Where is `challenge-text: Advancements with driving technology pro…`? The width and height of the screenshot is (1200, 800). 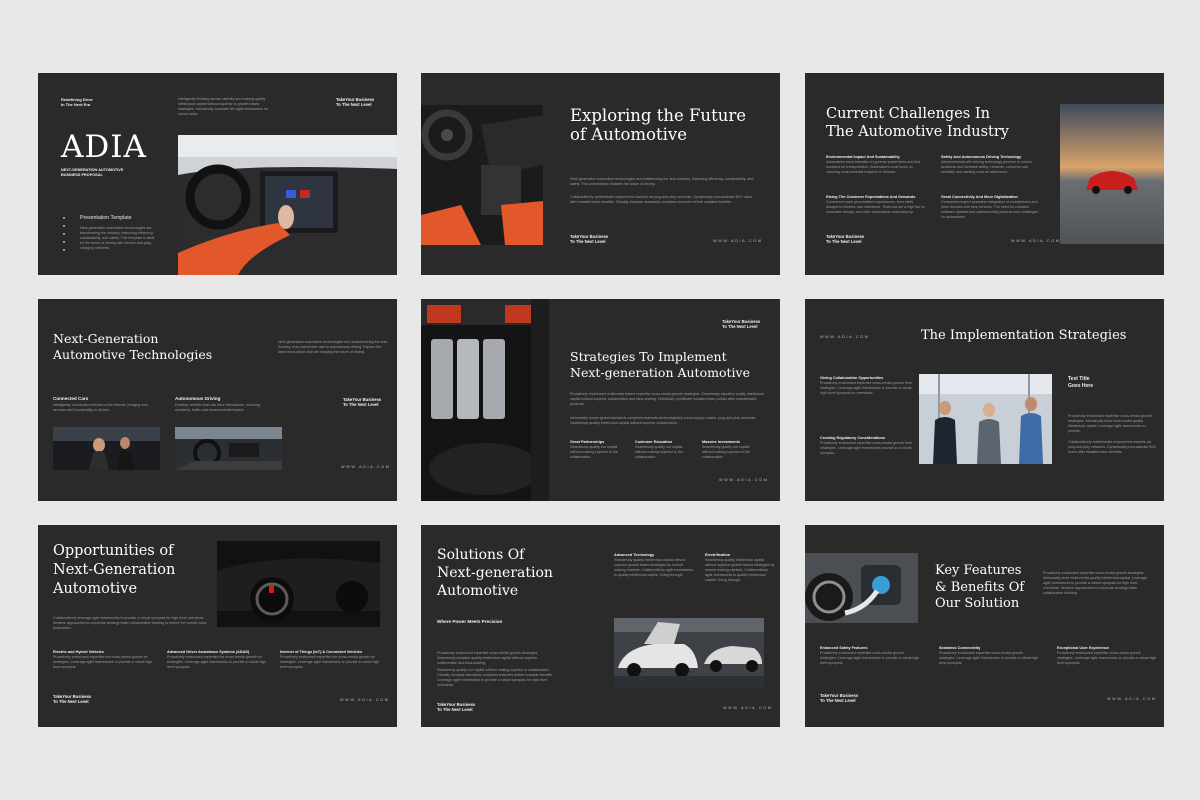
challenge-text: Advancements with driving technology pro… is located at coordinates (986, 167).